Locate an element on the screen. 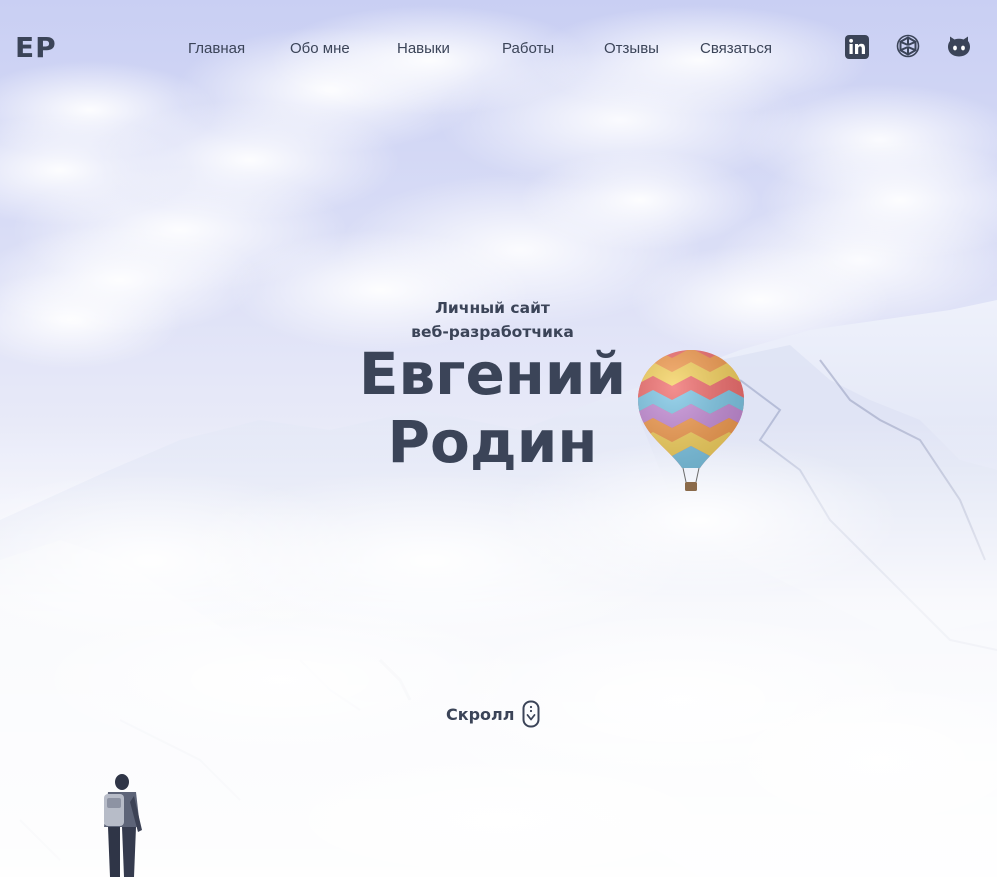  hot-air-balloon-illustration is located at coordinates (691, 420).